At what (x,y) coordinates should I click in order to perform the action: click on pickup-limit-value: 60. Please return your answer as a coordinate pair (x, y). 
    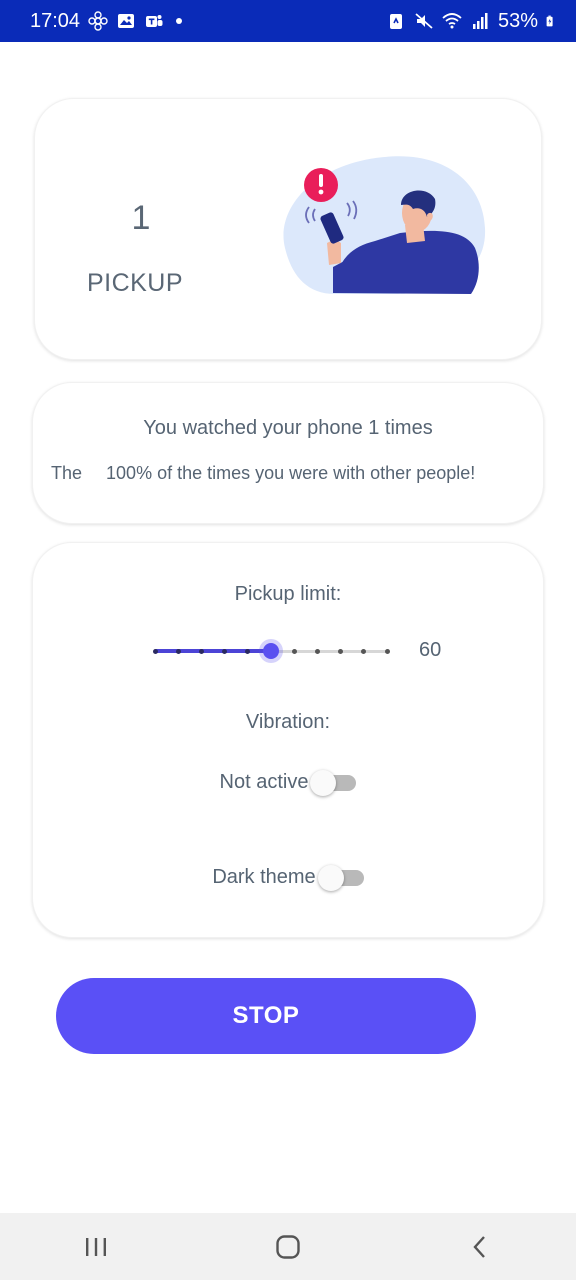
    Looking at the image, I should click on (430, 650).